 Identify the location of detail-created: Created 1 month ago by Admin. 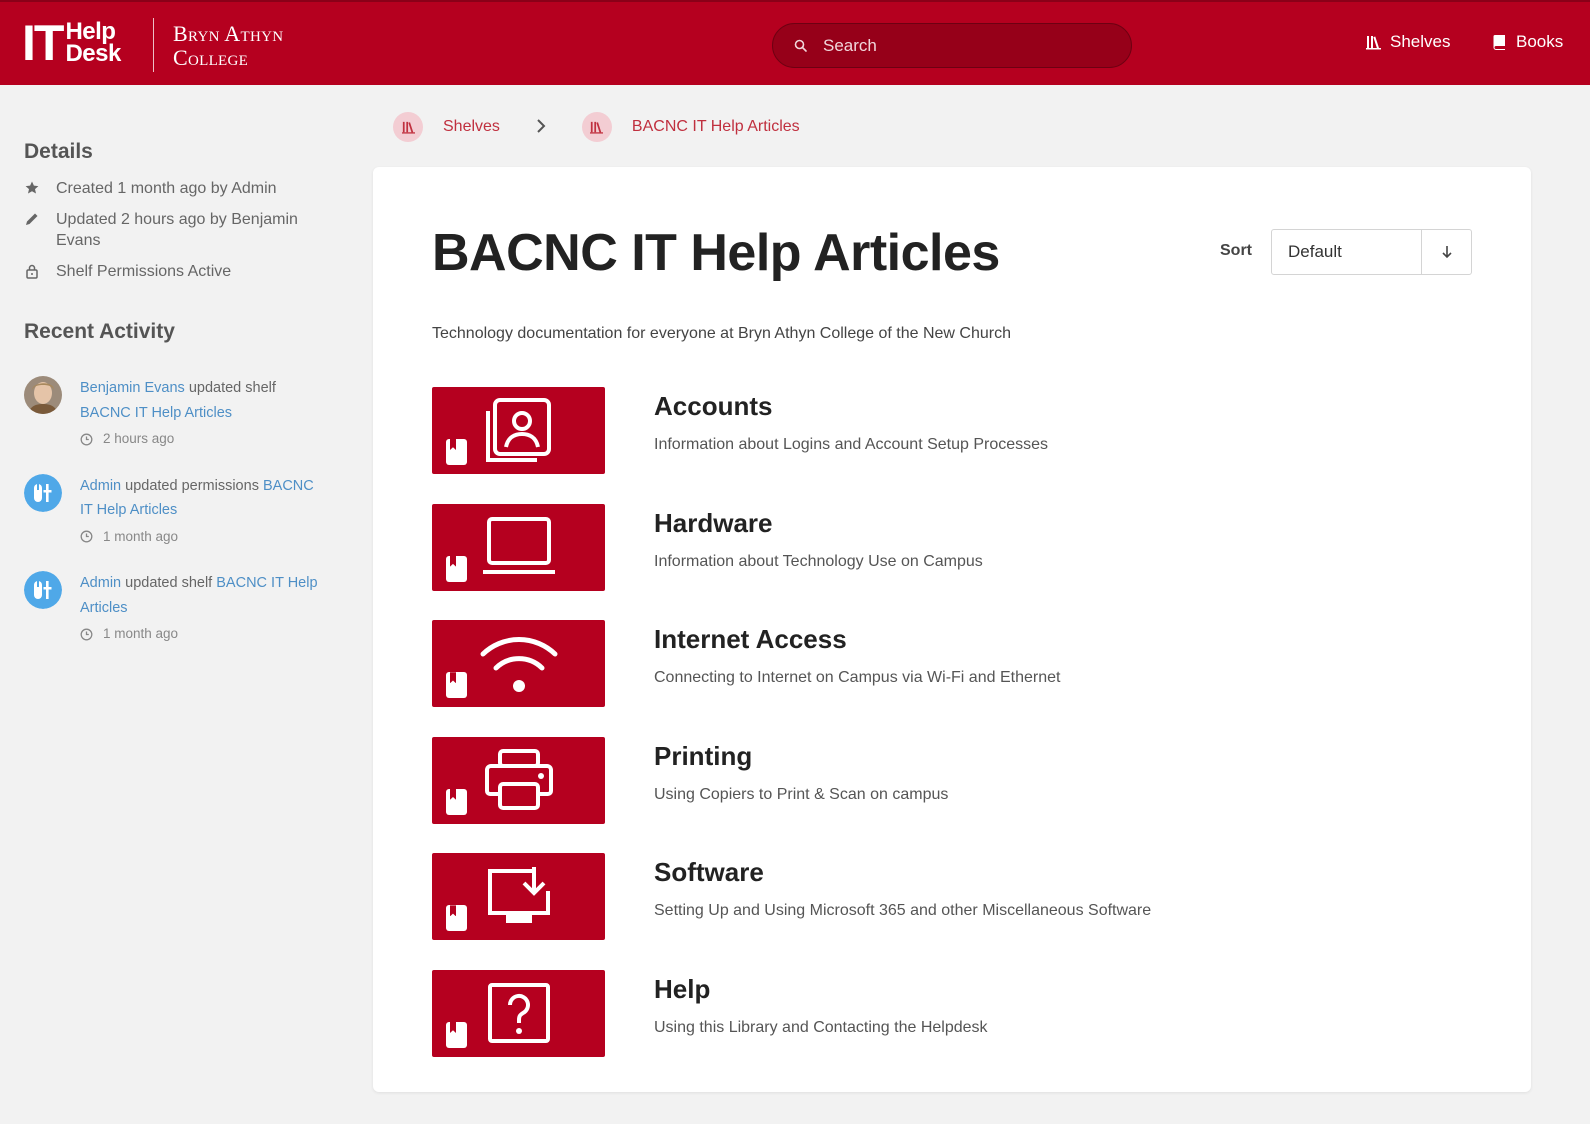
(184, 188).